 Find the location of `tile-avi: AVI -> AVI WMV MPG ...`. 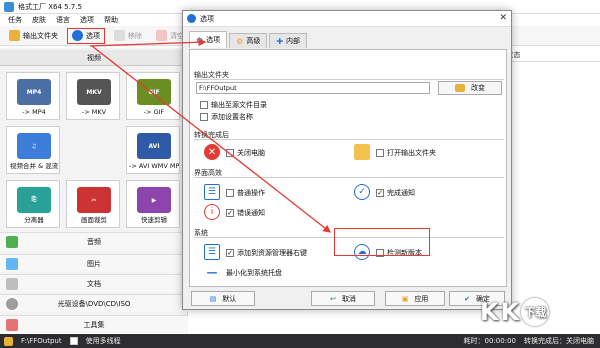

tile-avi: AVI -> AVI WMV MPG ... is located at coordinates (153, 150).